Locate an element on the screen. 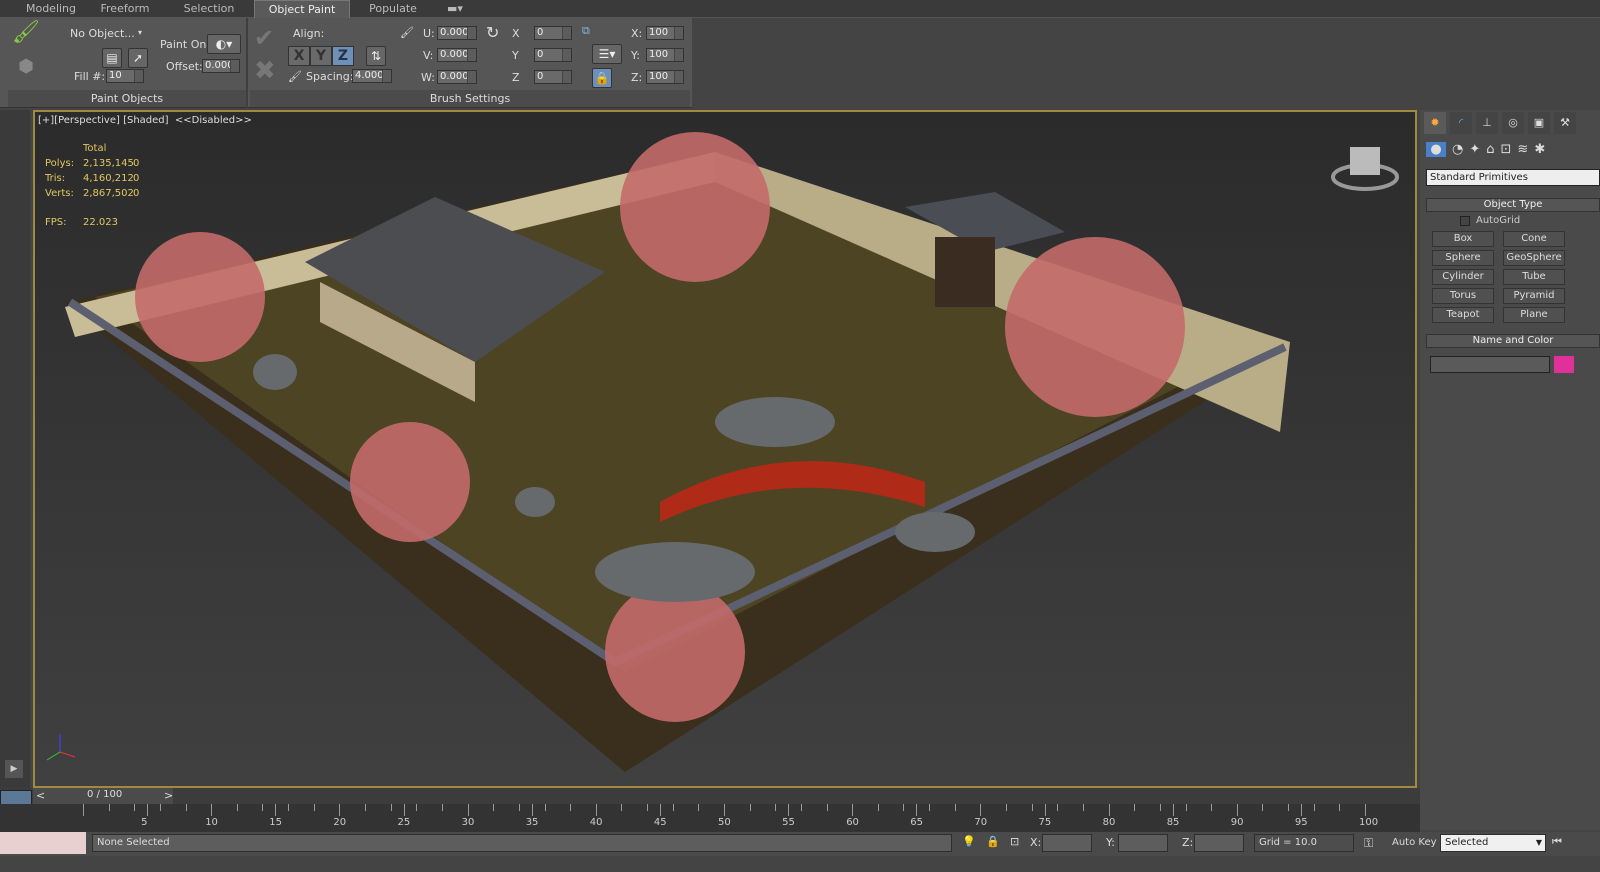  auto-key-button: Auto Key is located at coordinates (1414, 842).